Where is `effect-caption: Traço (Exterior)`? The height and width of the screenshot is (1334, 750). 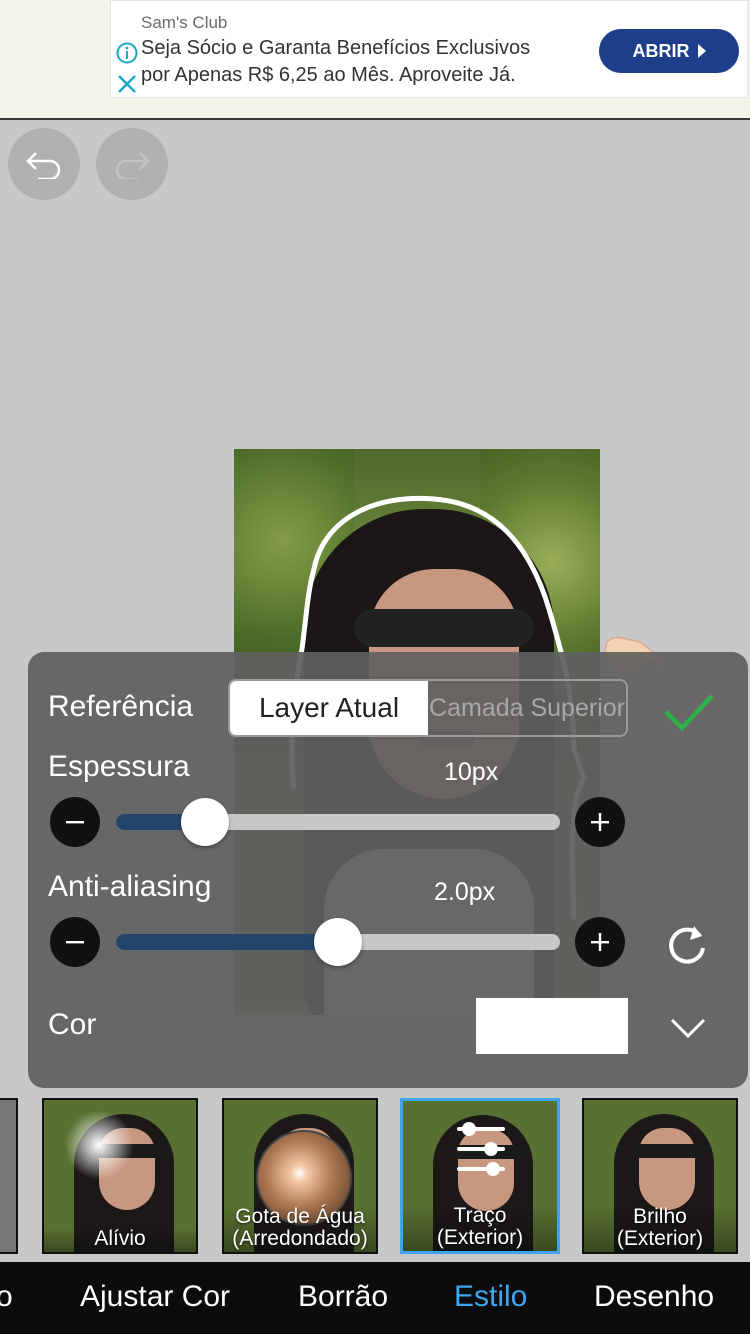
effect-caption: Traço (Exterior) is located at coordinates (480, 1228).